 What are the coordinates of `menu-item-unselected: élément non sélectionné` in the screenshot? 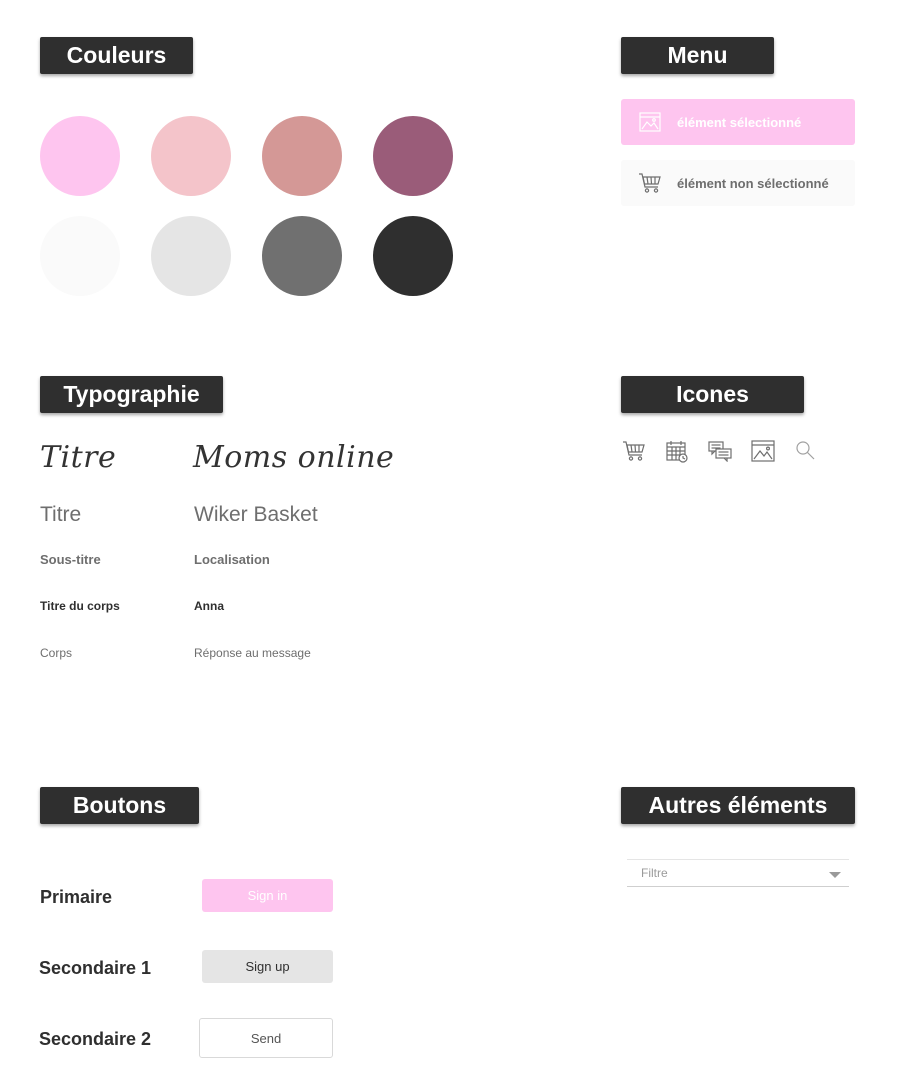 It's located at (738, 183).